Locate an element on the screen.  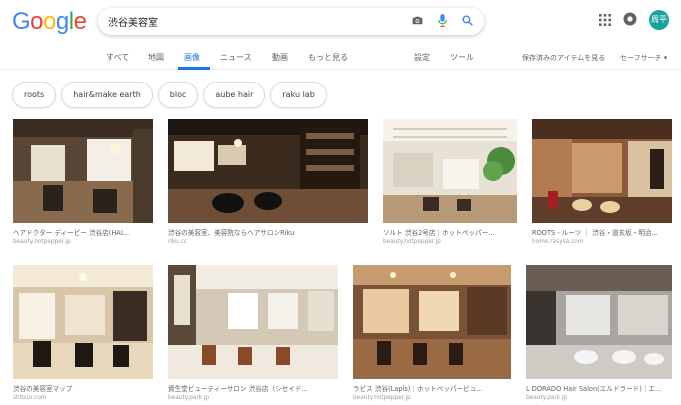
saved-items-link: 保存済みのアイテムを見る is located at coordinates (563, 58).